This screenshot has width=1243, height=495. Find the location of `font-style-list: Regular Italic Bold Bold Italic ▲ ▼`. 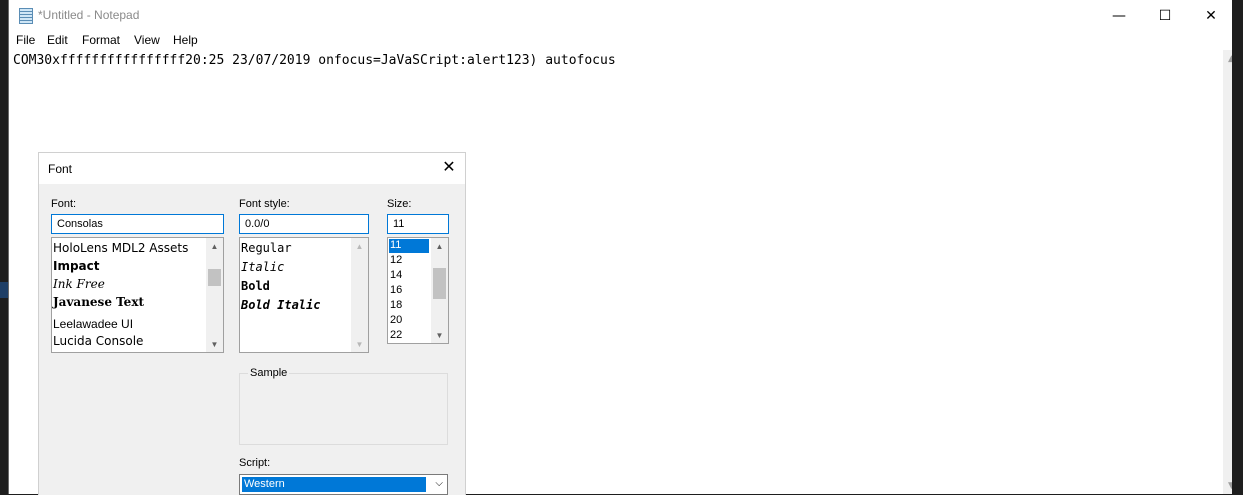

font-style-list: Regular Italic Bold Bold Italic ▲ ▼ is located at coordinates (304, 295).